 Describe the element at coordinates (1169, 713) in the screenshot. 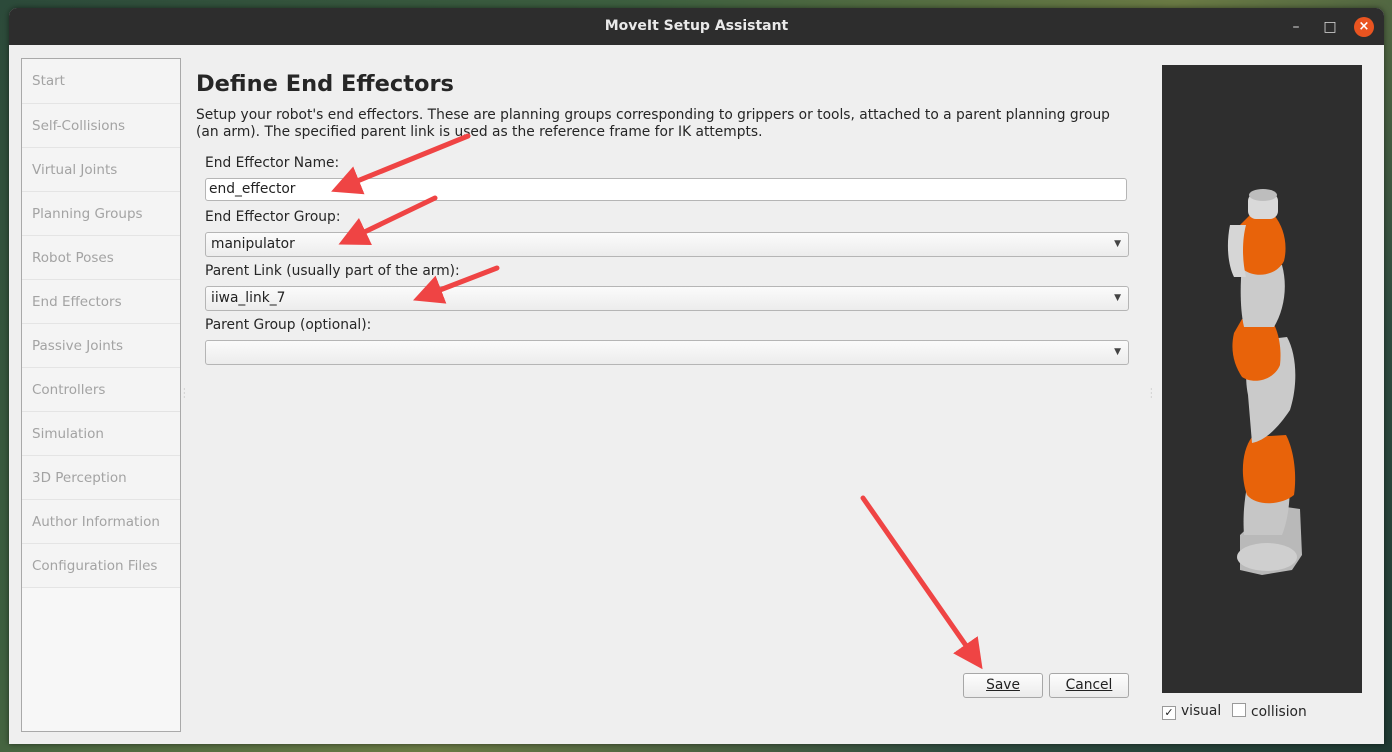

I see `visual-checkbox: ✓` at that location.